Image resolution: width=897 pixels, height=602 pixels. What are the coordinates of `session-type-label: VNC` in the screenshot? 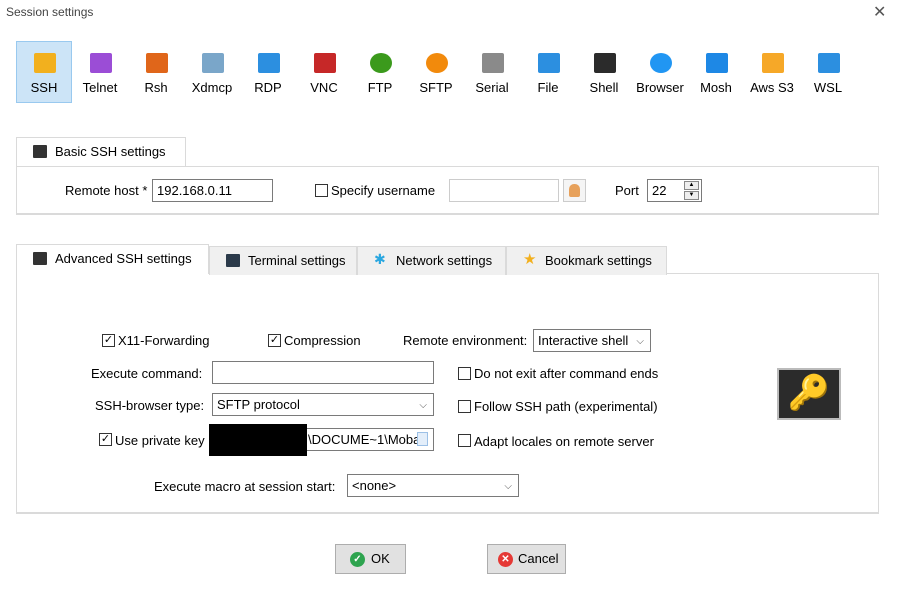 It's located at (324, 87).